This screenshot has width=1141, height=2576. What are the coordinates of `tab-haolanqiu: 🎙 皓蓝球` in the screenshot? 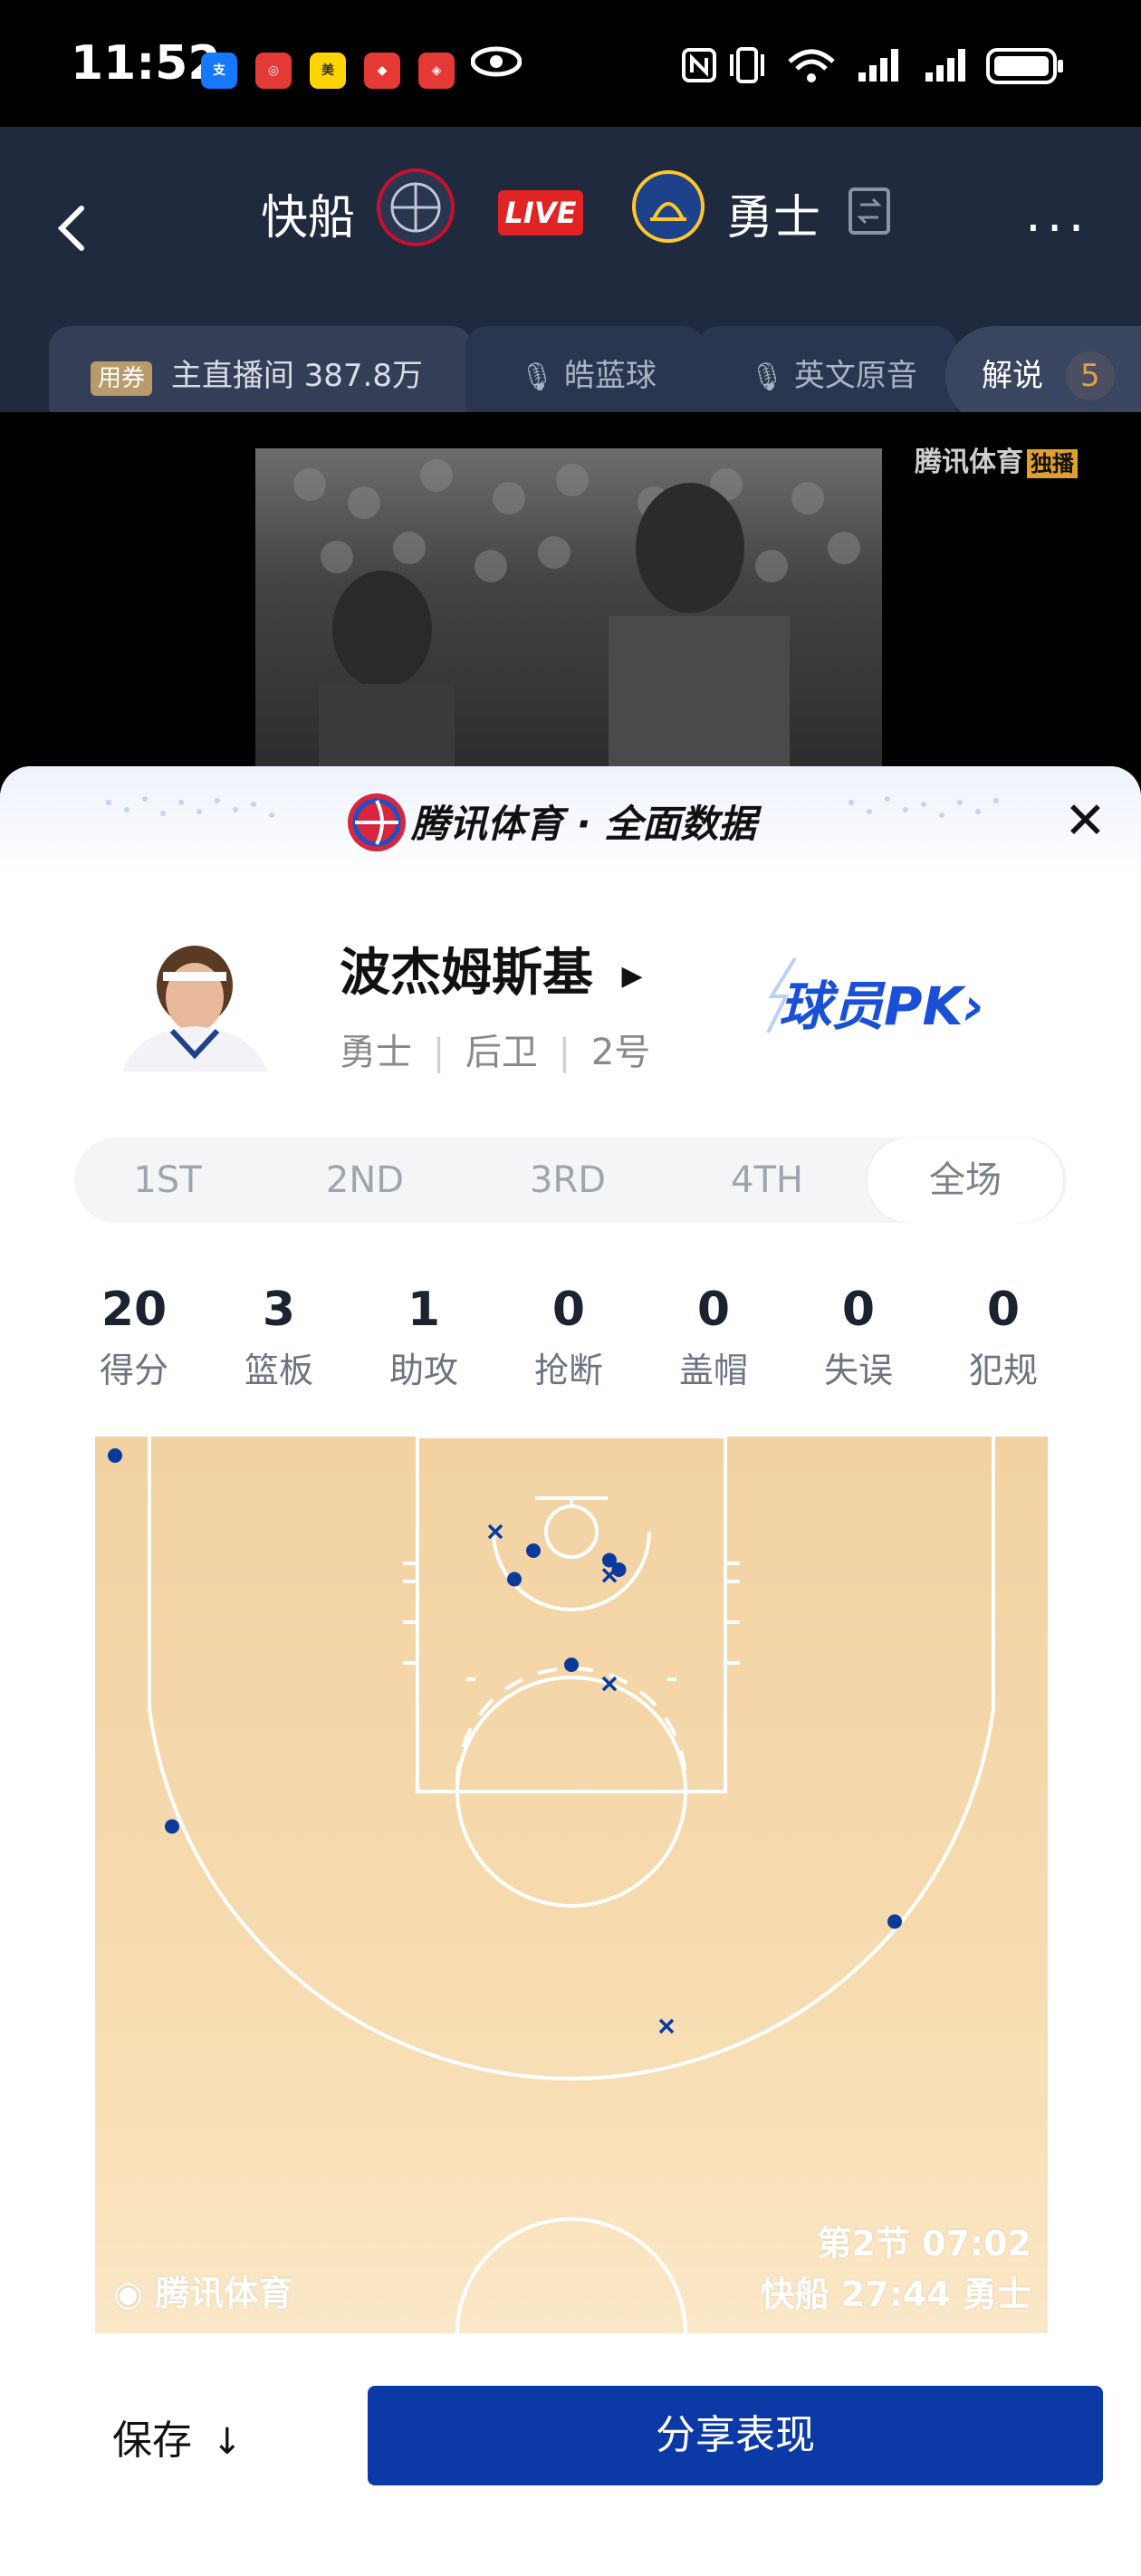 It's located at (585, 376).